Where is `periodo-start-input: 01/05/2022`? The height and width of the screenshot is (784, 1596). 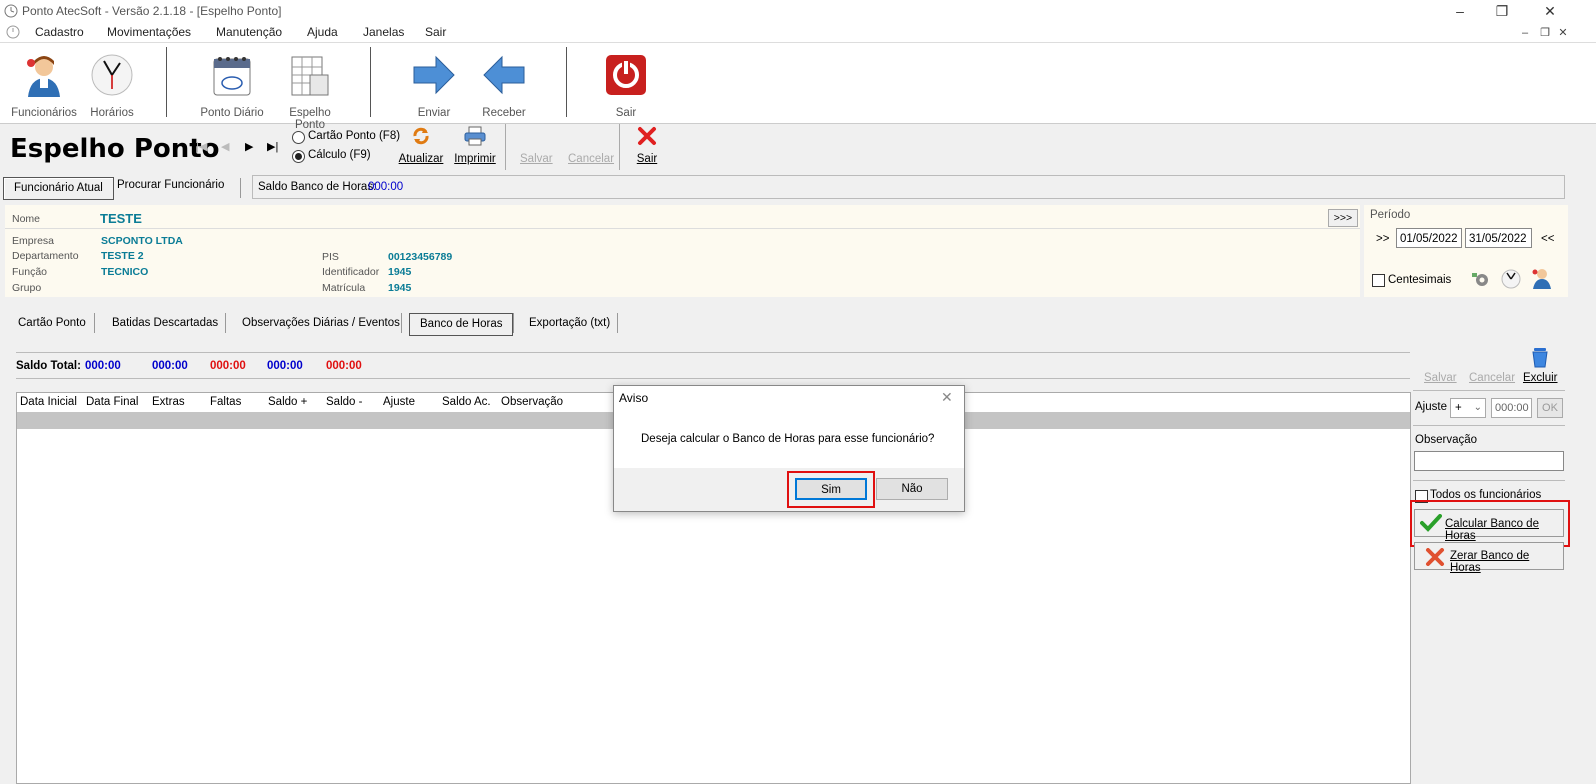 periodo-start-input: 01/05/2022 is located at coordinates (1429, 238).